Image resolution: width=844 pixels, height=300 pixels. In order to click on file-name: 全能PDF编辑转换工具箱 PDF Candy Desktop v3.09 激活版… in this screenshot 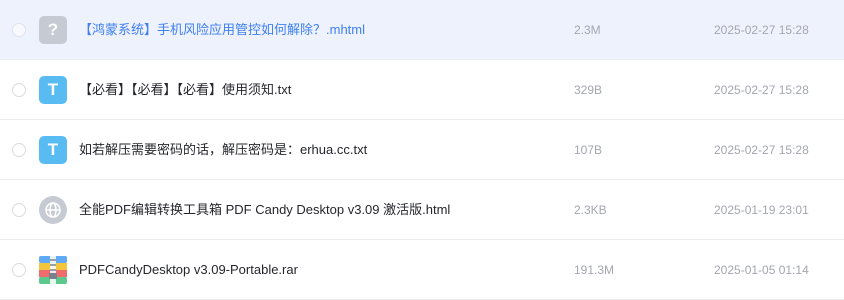, I will do `click(264, 210)`.